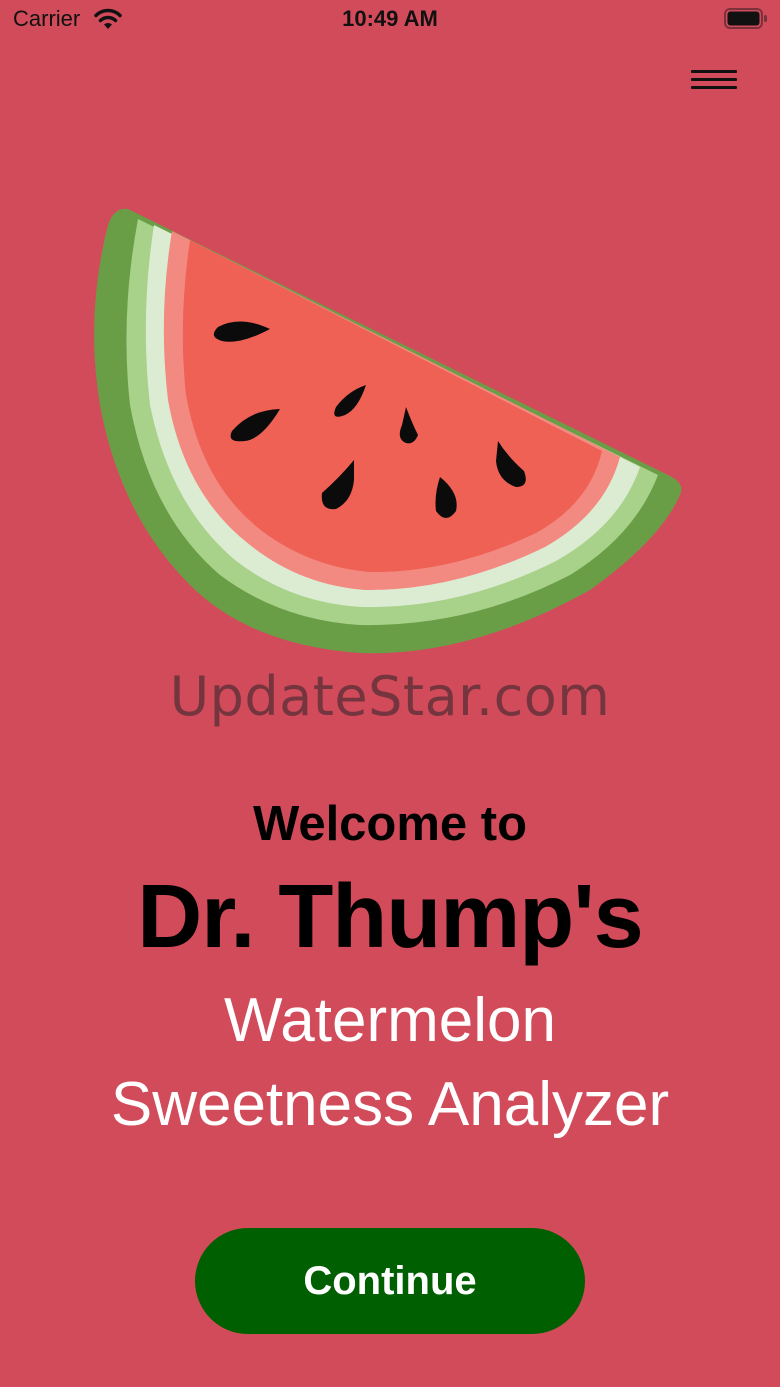  I want to click on status-time: 10:49 AM, so click(390, 18).